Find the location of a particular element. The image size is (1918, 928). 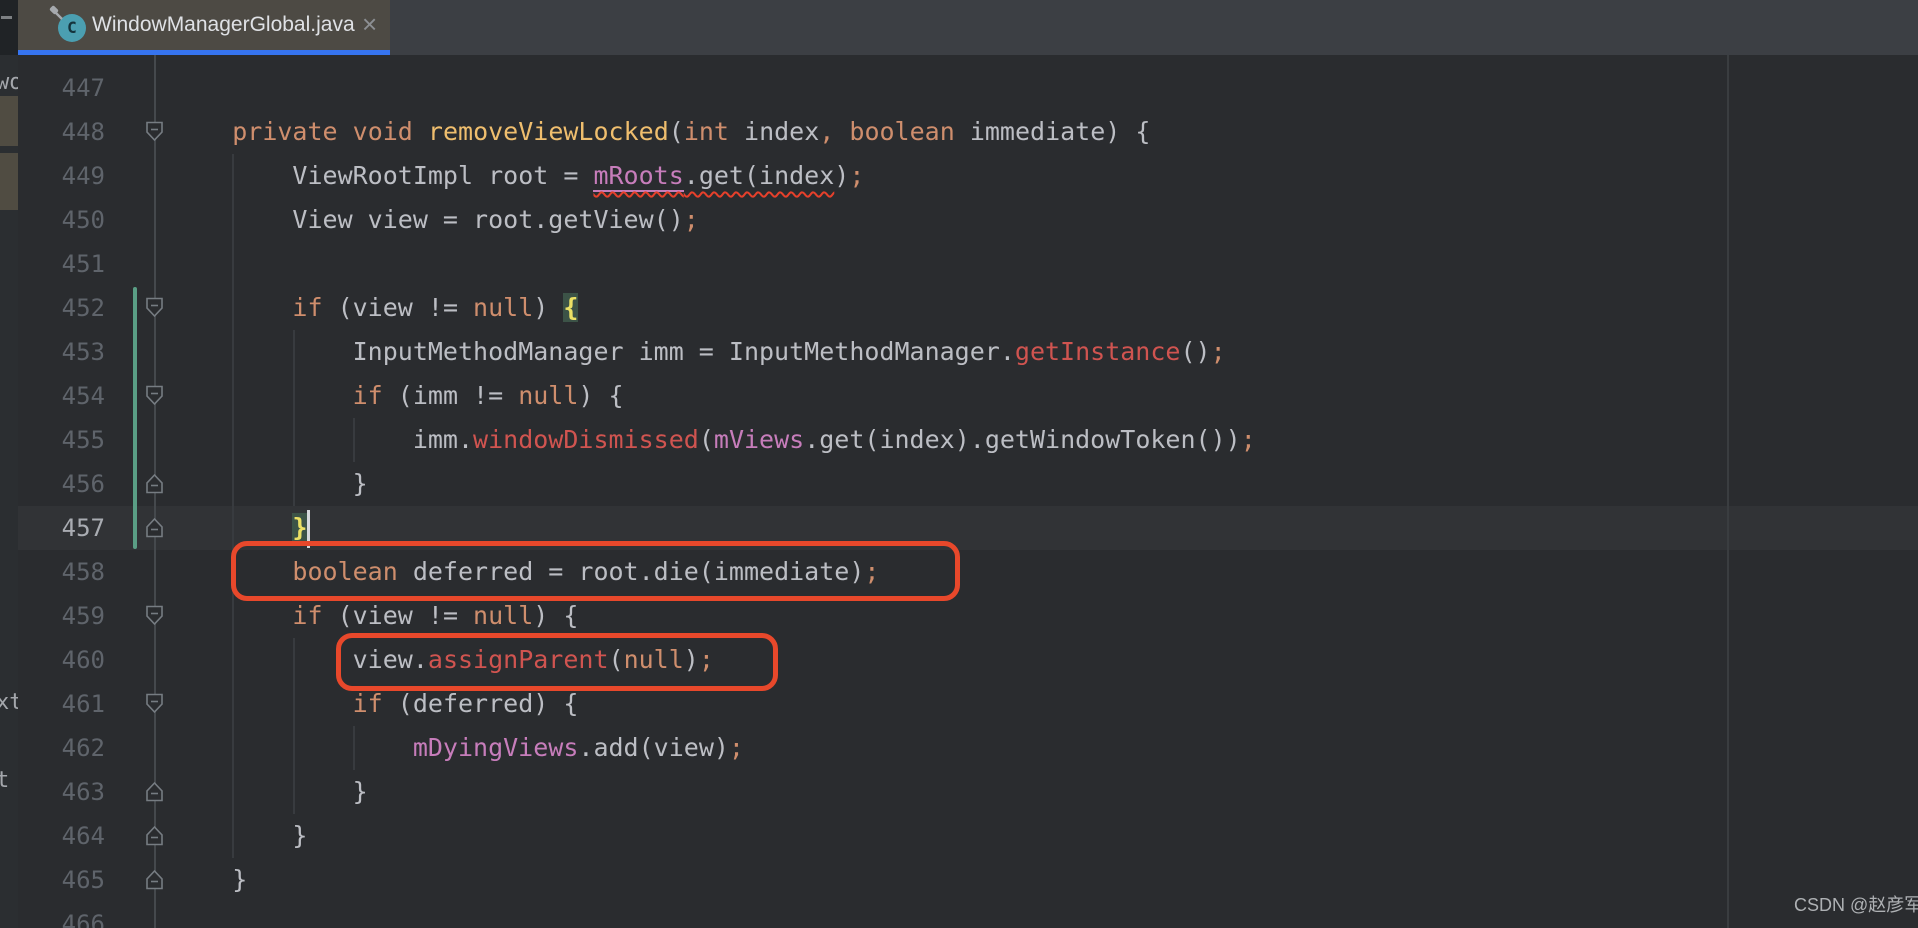

token-d: ( is located at coordinates (676, 131).